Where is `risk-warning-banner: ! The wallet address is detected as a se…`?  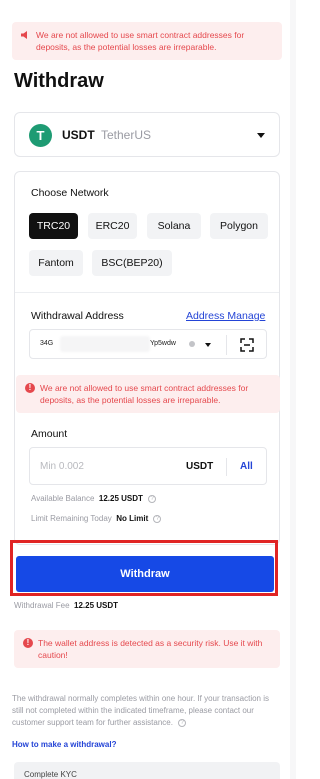 risk-warning-banner: ! The wallet address is detected as a se… is located at coordinates (147, 649).